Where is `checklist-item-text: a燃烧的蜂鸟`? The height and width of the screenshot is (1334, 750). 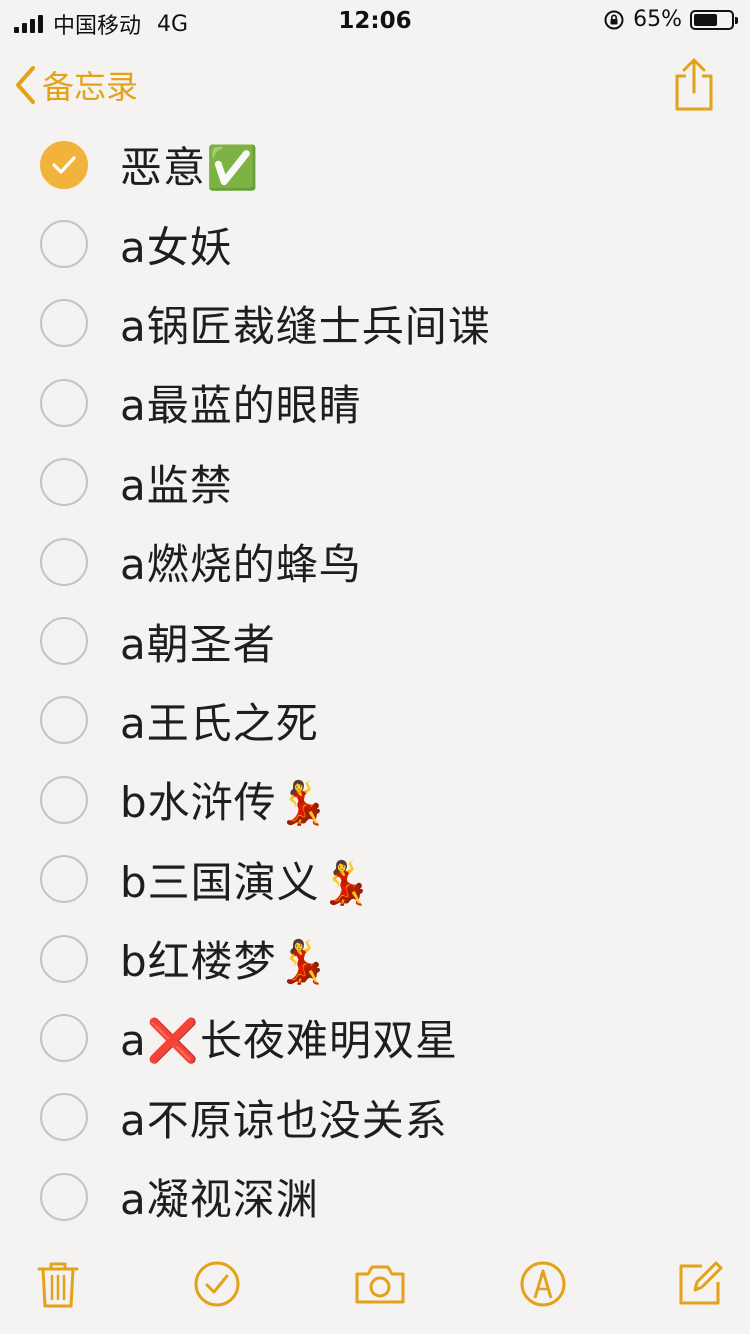 checklist-item-text: a燃烧的蜂鸟 is located at coordinates (241, 561).